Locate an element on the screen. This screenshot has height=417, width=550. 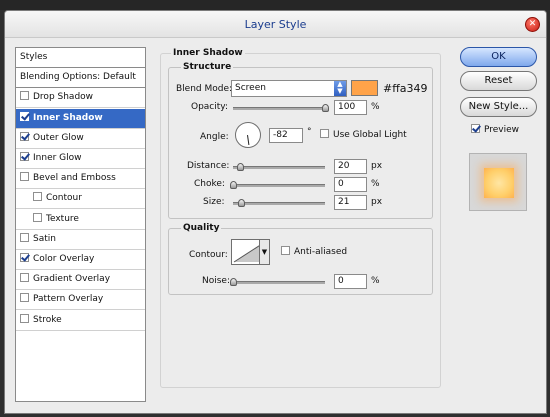
style-preview-thumbnail is located at coordinates (498, 182).